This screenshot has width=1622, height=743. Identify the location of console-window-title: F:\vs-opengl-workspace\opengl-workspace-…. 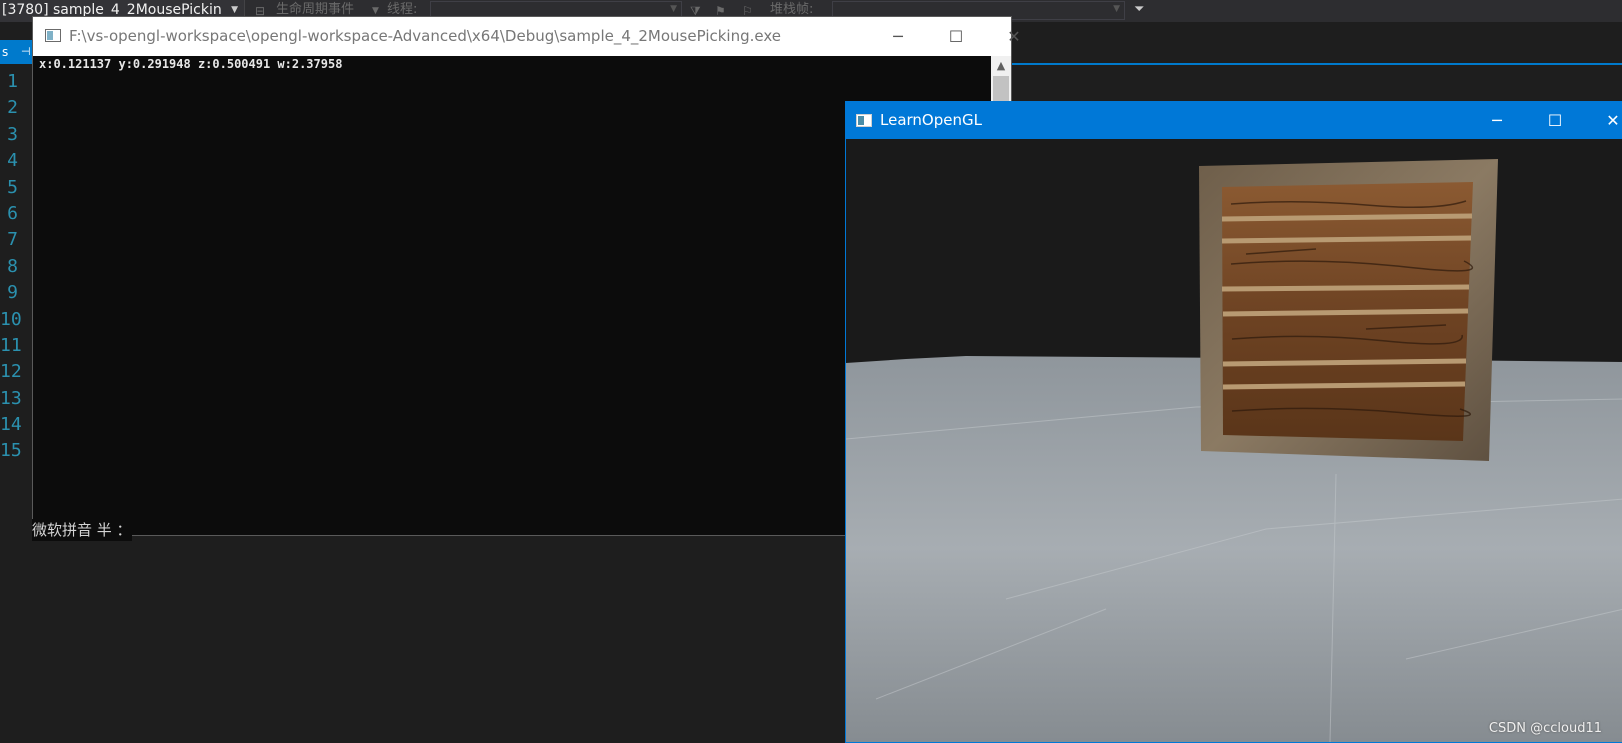
(425, 36).